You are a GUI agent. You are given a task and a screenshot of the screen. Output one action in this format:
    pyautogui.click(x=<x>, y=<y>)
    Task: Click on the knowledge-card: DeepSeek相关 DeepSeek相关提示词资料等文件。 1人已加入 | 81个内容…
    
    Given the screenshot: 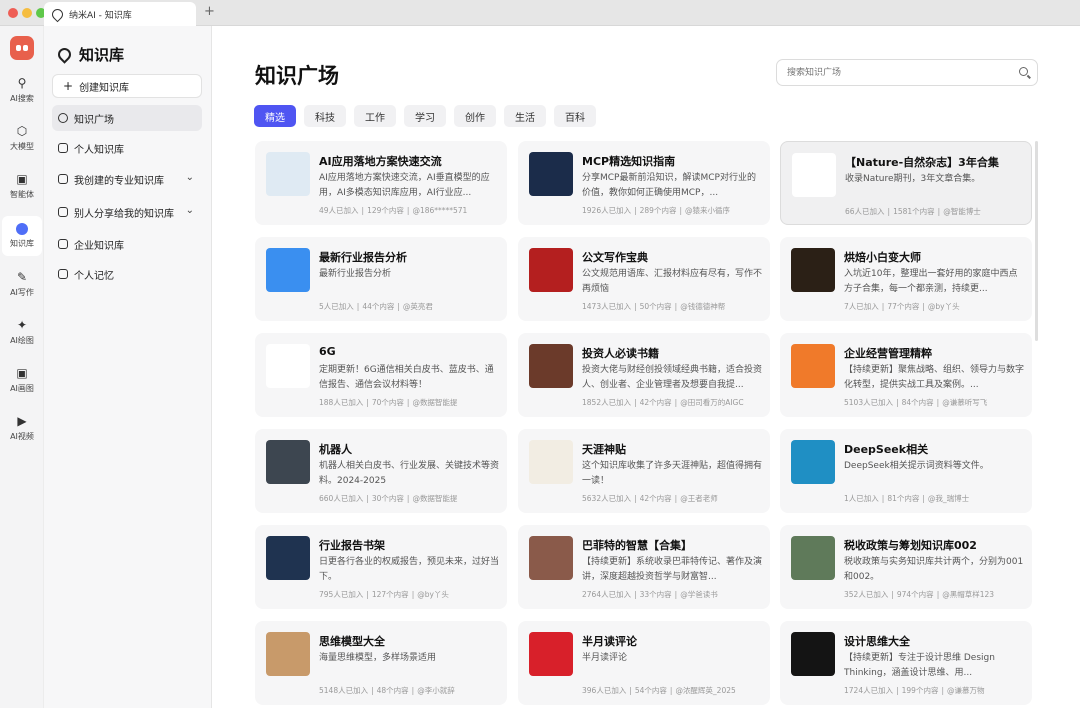 What is the action you would take?
    pyautogui.click(x=906, y=471)
    